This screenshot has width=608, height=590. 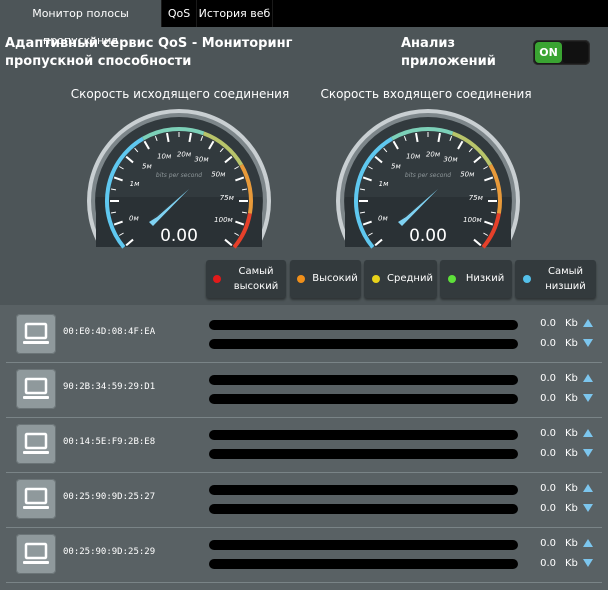 What do you see at coordinates (448, 52) in the screenshot?
I see `app-analysis-label: Анализ приложений` at bounding box center [448, 52].